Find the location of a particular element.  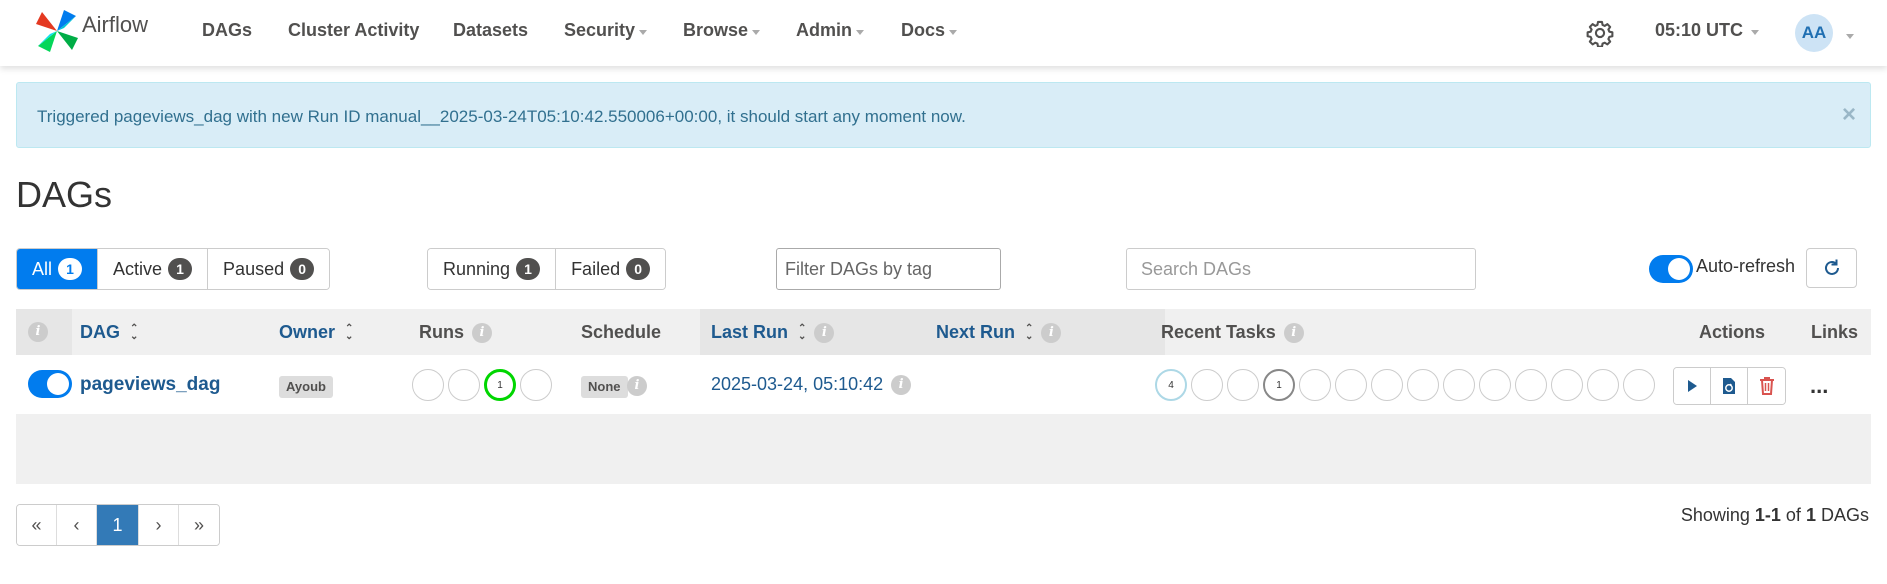

filter-active-button: Active 1 is located at coordinates (153, 269).